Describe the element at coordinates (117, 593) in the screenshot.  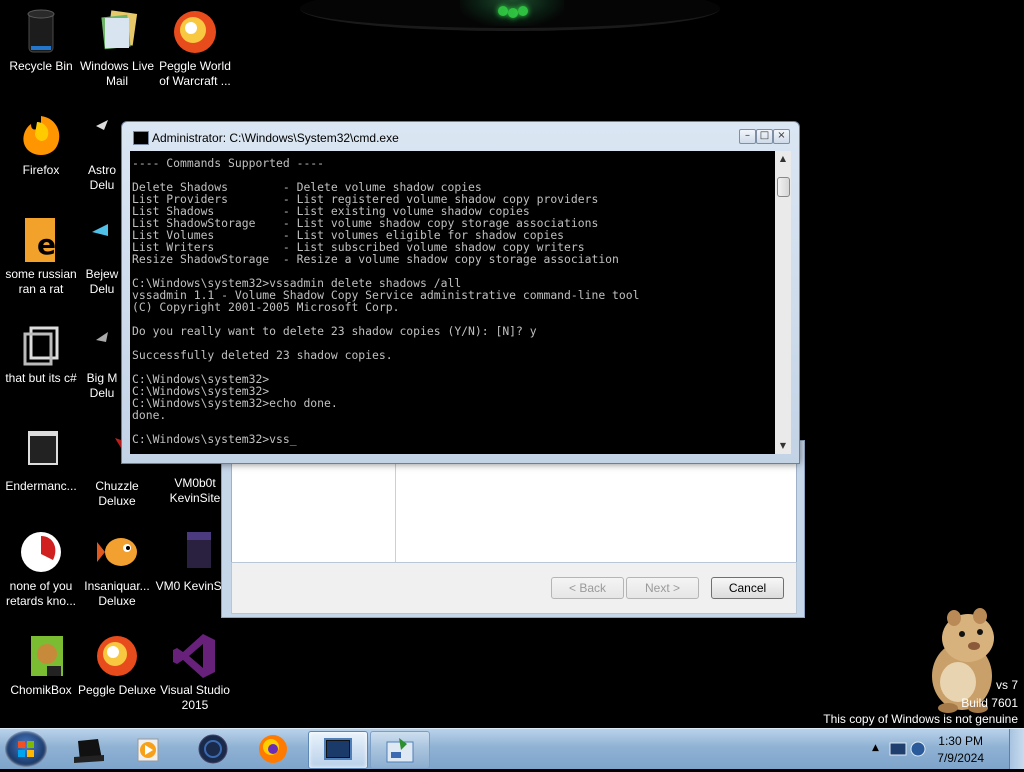
I see `desktop-icon-label: Insaniquar... Deluxe` at that location.